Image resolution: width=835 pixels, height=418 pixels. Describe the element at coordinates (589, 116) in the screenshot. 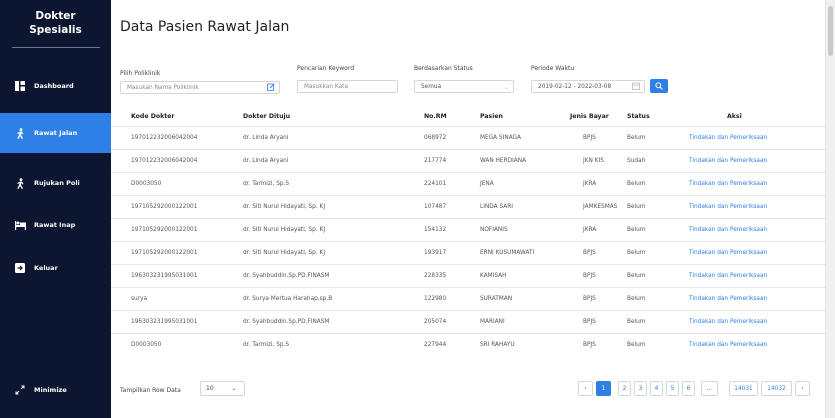

I see `col-jenis-bayar: Jenis Bayar` at that location.